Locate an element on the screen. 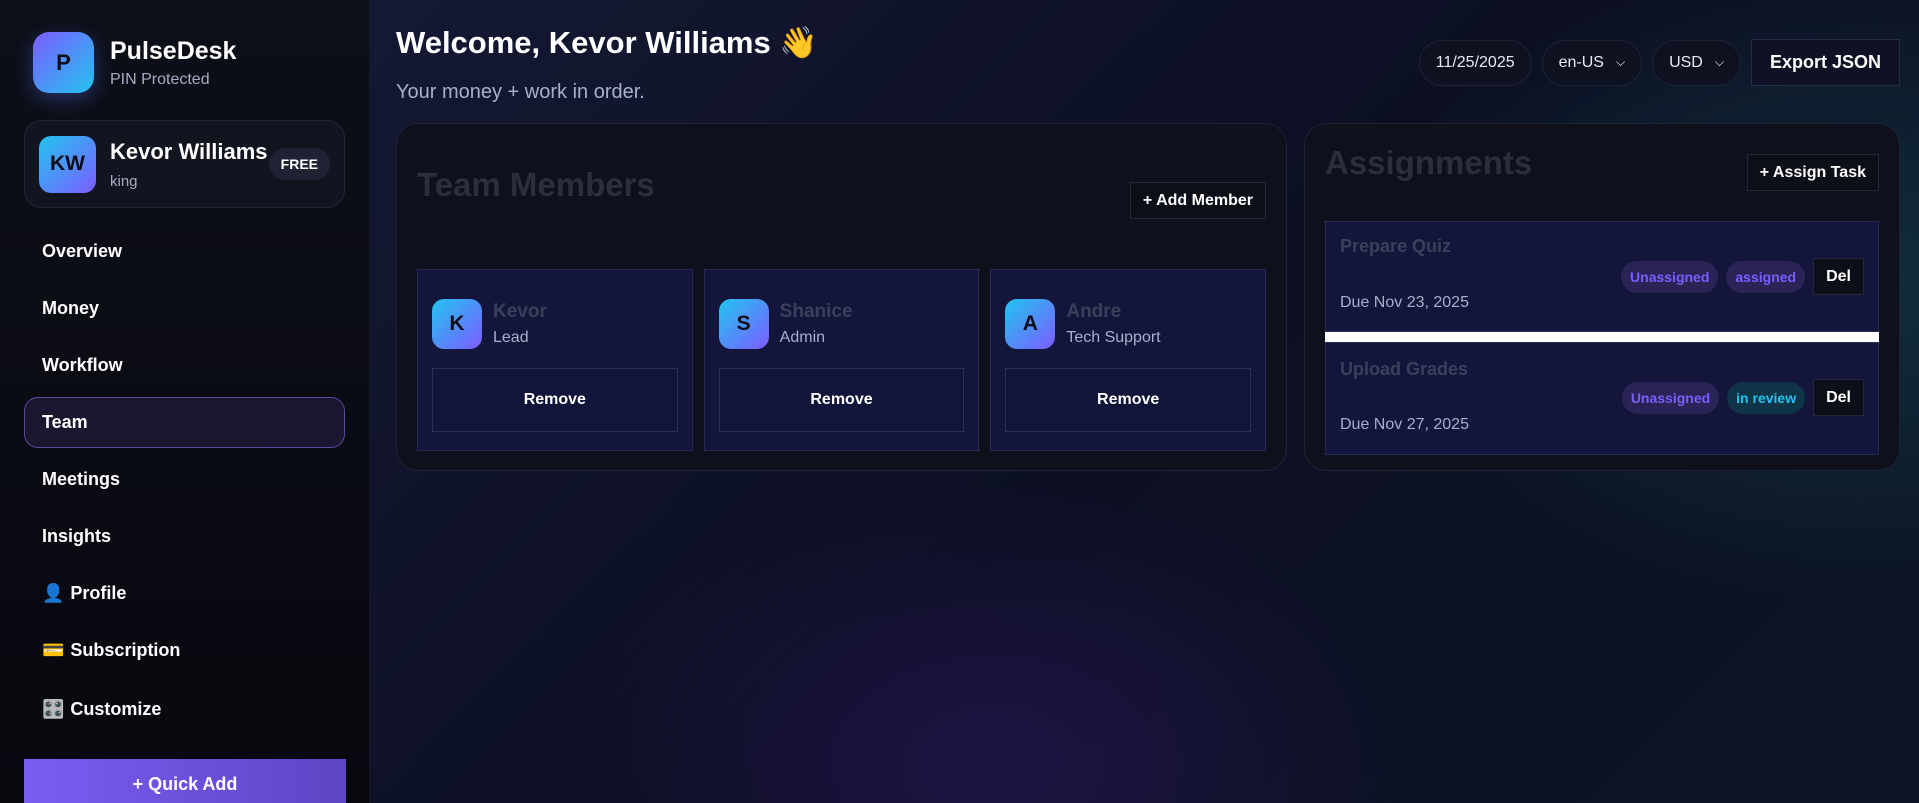 The image size is (1919, 803). locale-value: en-US is located at coordinates (1581, 62).